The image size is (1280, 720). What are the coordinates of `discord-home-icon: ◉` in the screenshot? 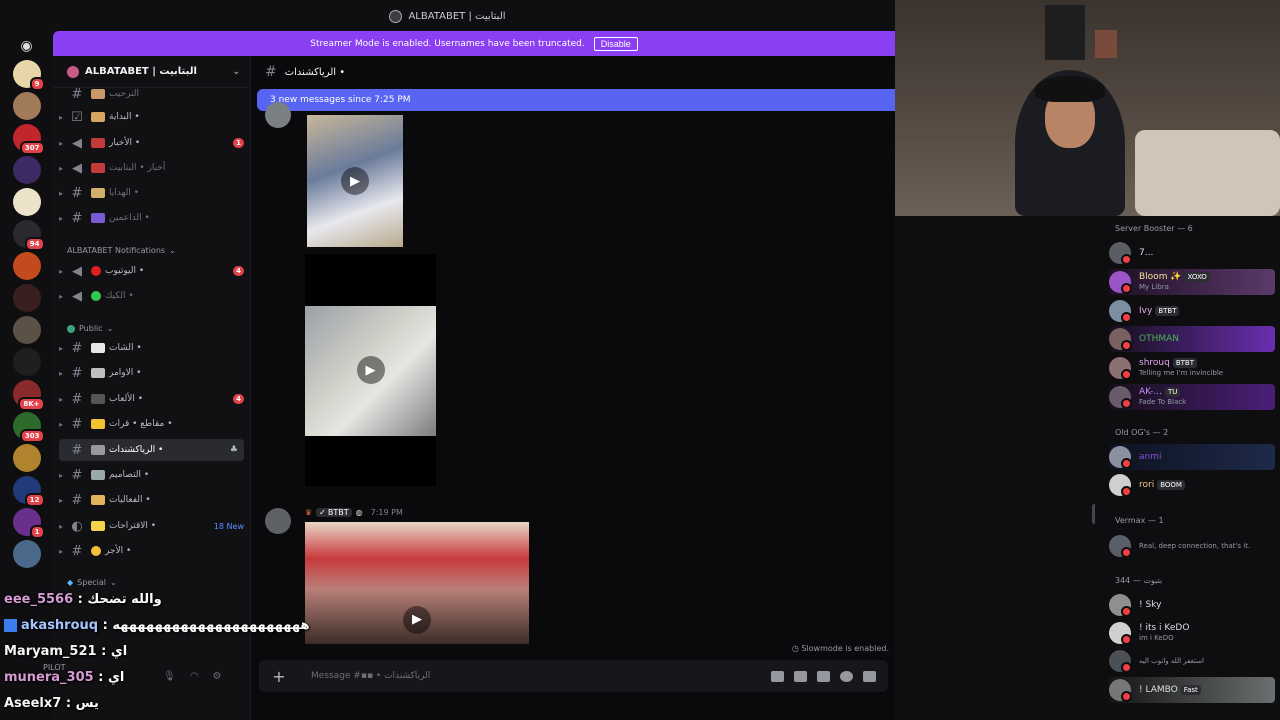 It's located at (27, 46).